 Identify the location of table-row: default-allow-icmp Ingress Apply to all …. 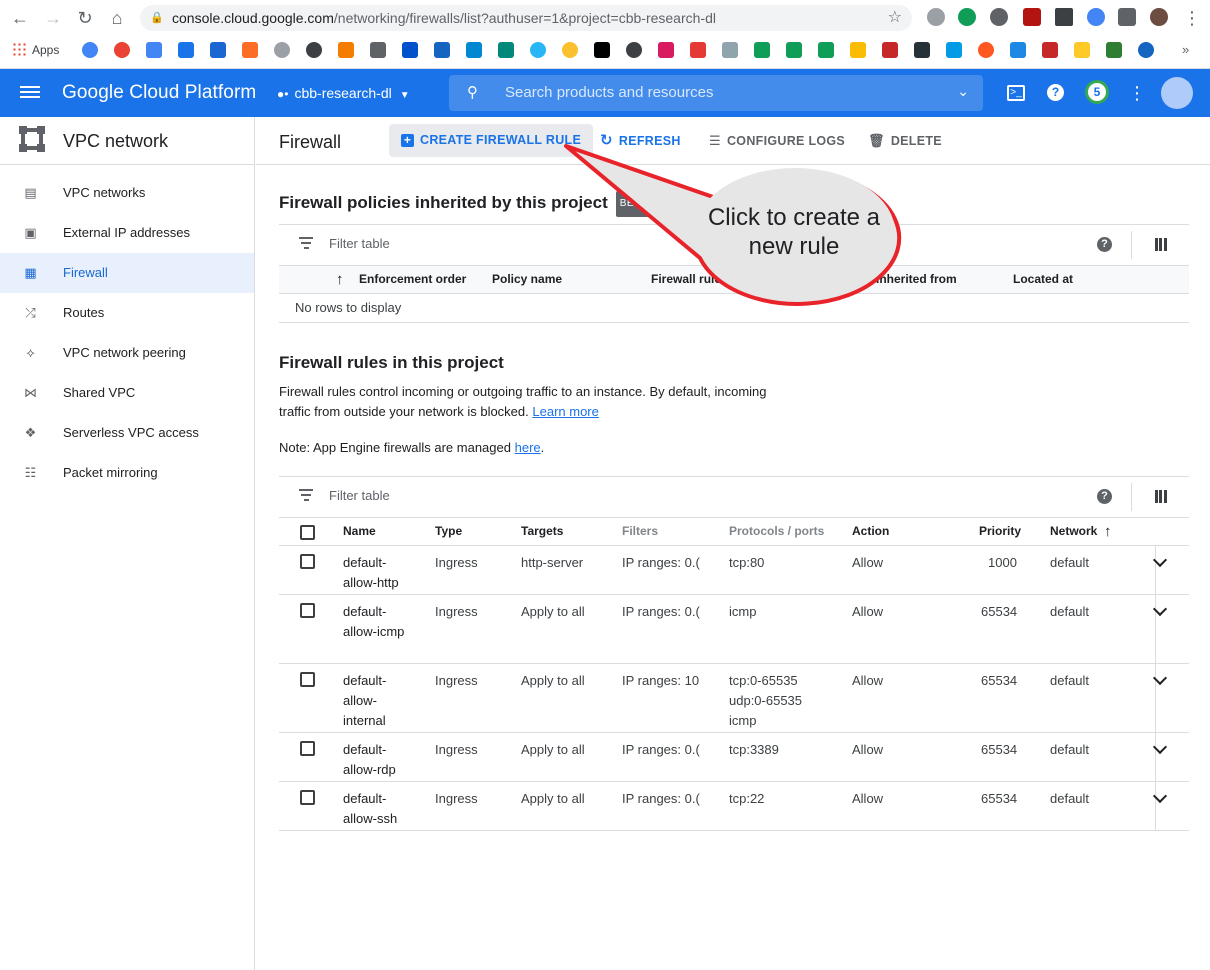
(734, 629).